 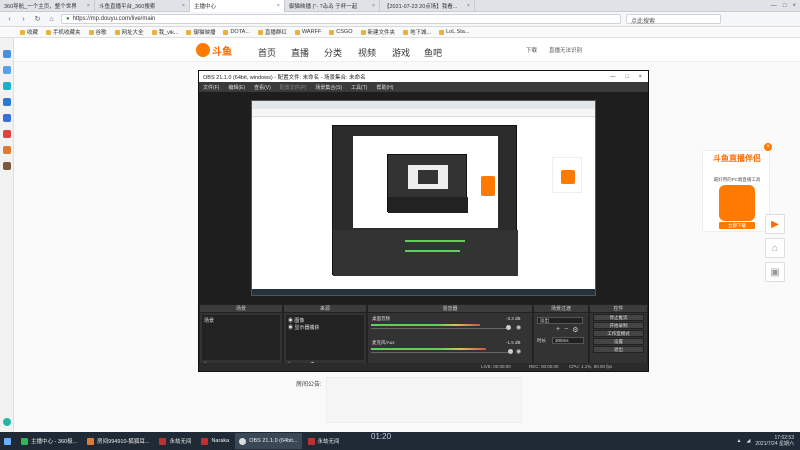 I want to click on menu-help: 帮助(H), so click(x=384, y=87).